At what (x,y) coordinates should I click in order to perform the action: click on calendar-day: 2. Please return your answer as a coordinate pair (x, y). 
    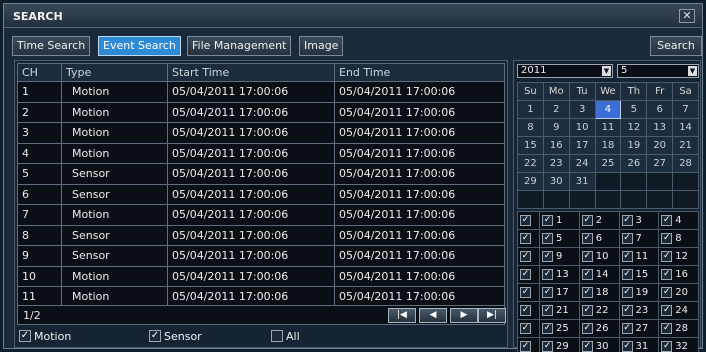
    Looking at the image, I should click on (556, 109).